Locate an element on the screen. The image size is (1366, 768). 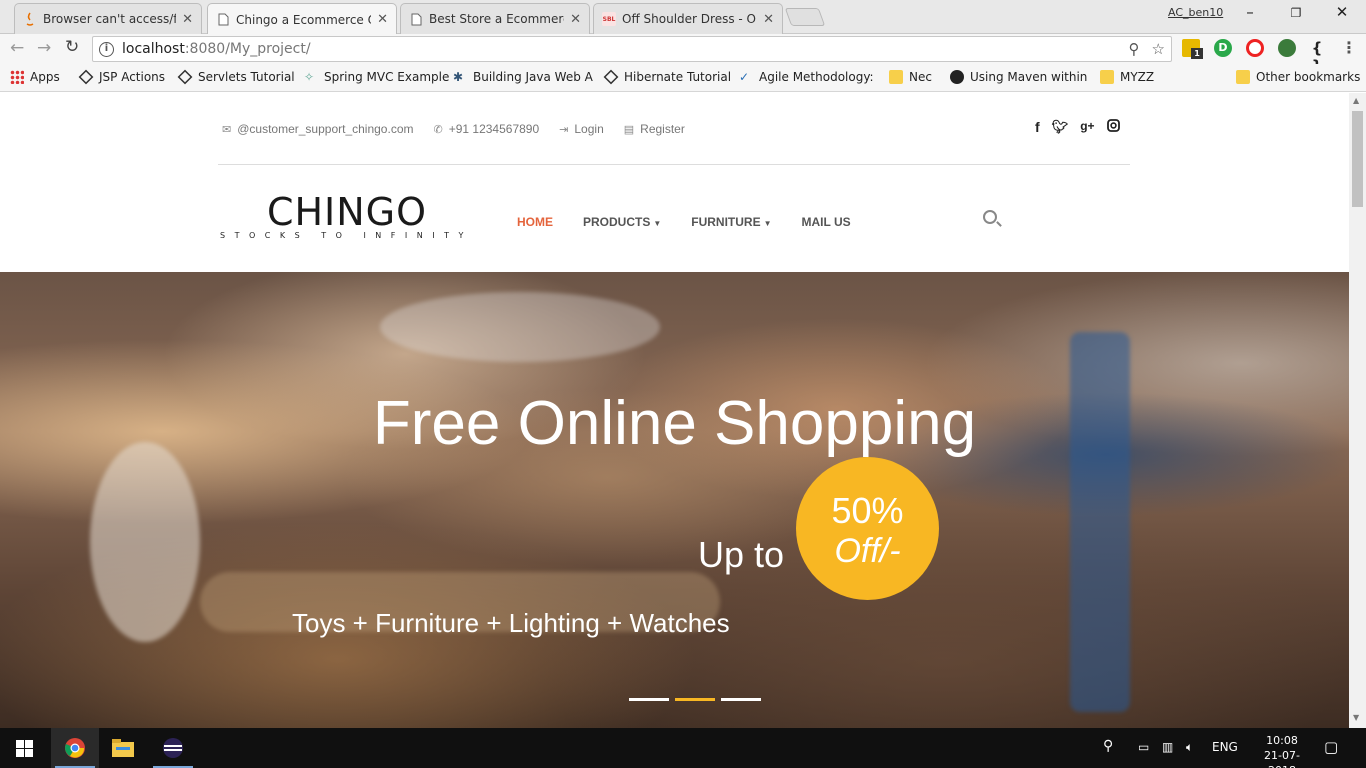
volume-icon: 🔈︎ is located at coordinates (1189, 747).